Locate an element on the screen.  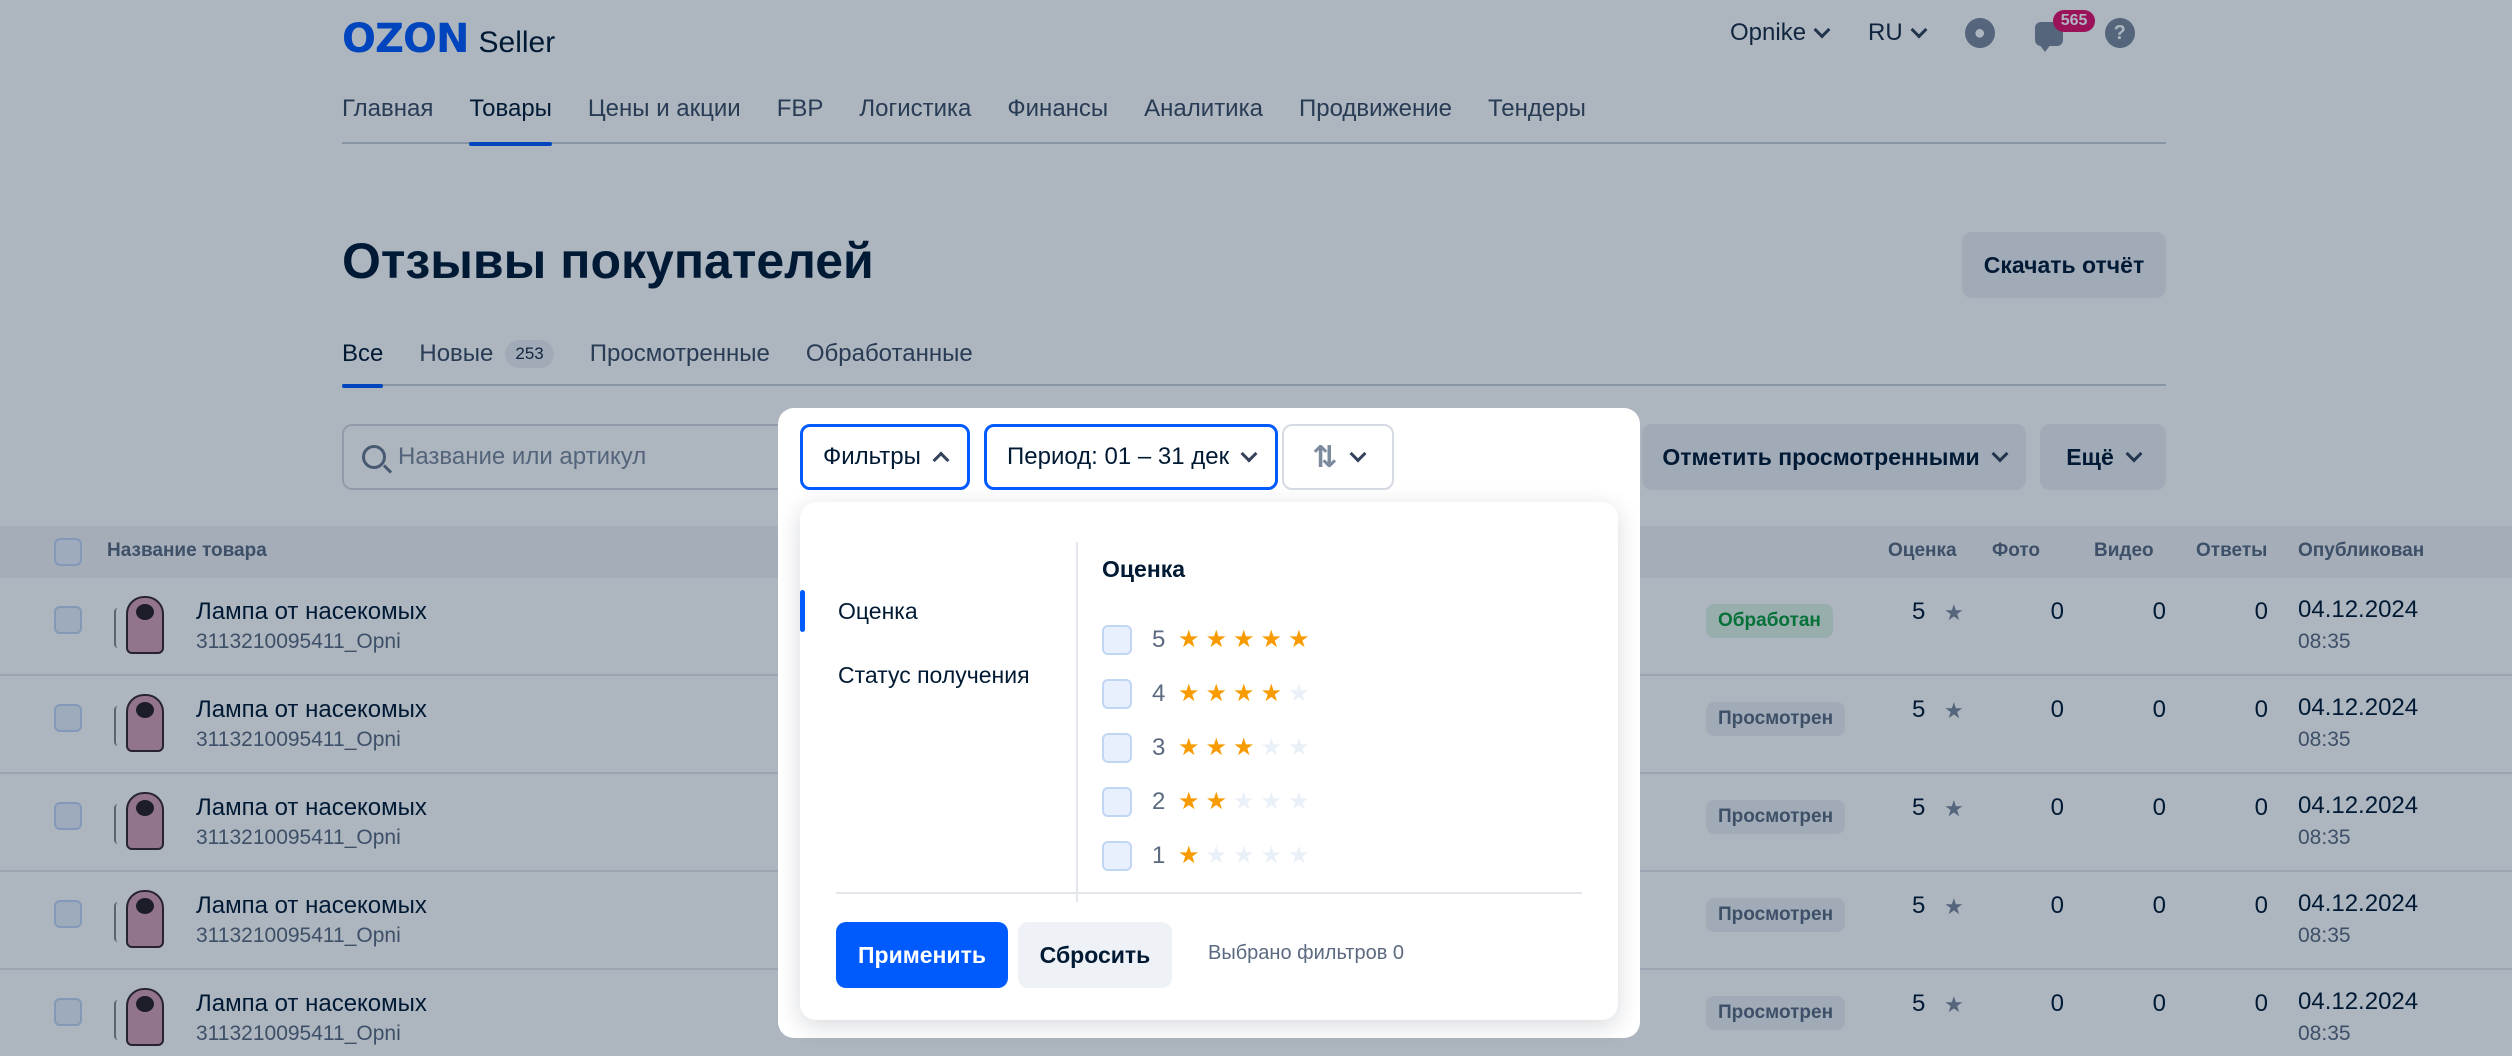
filter-sidebar: Оценка Статус получения is located at coordinates (939, 722).